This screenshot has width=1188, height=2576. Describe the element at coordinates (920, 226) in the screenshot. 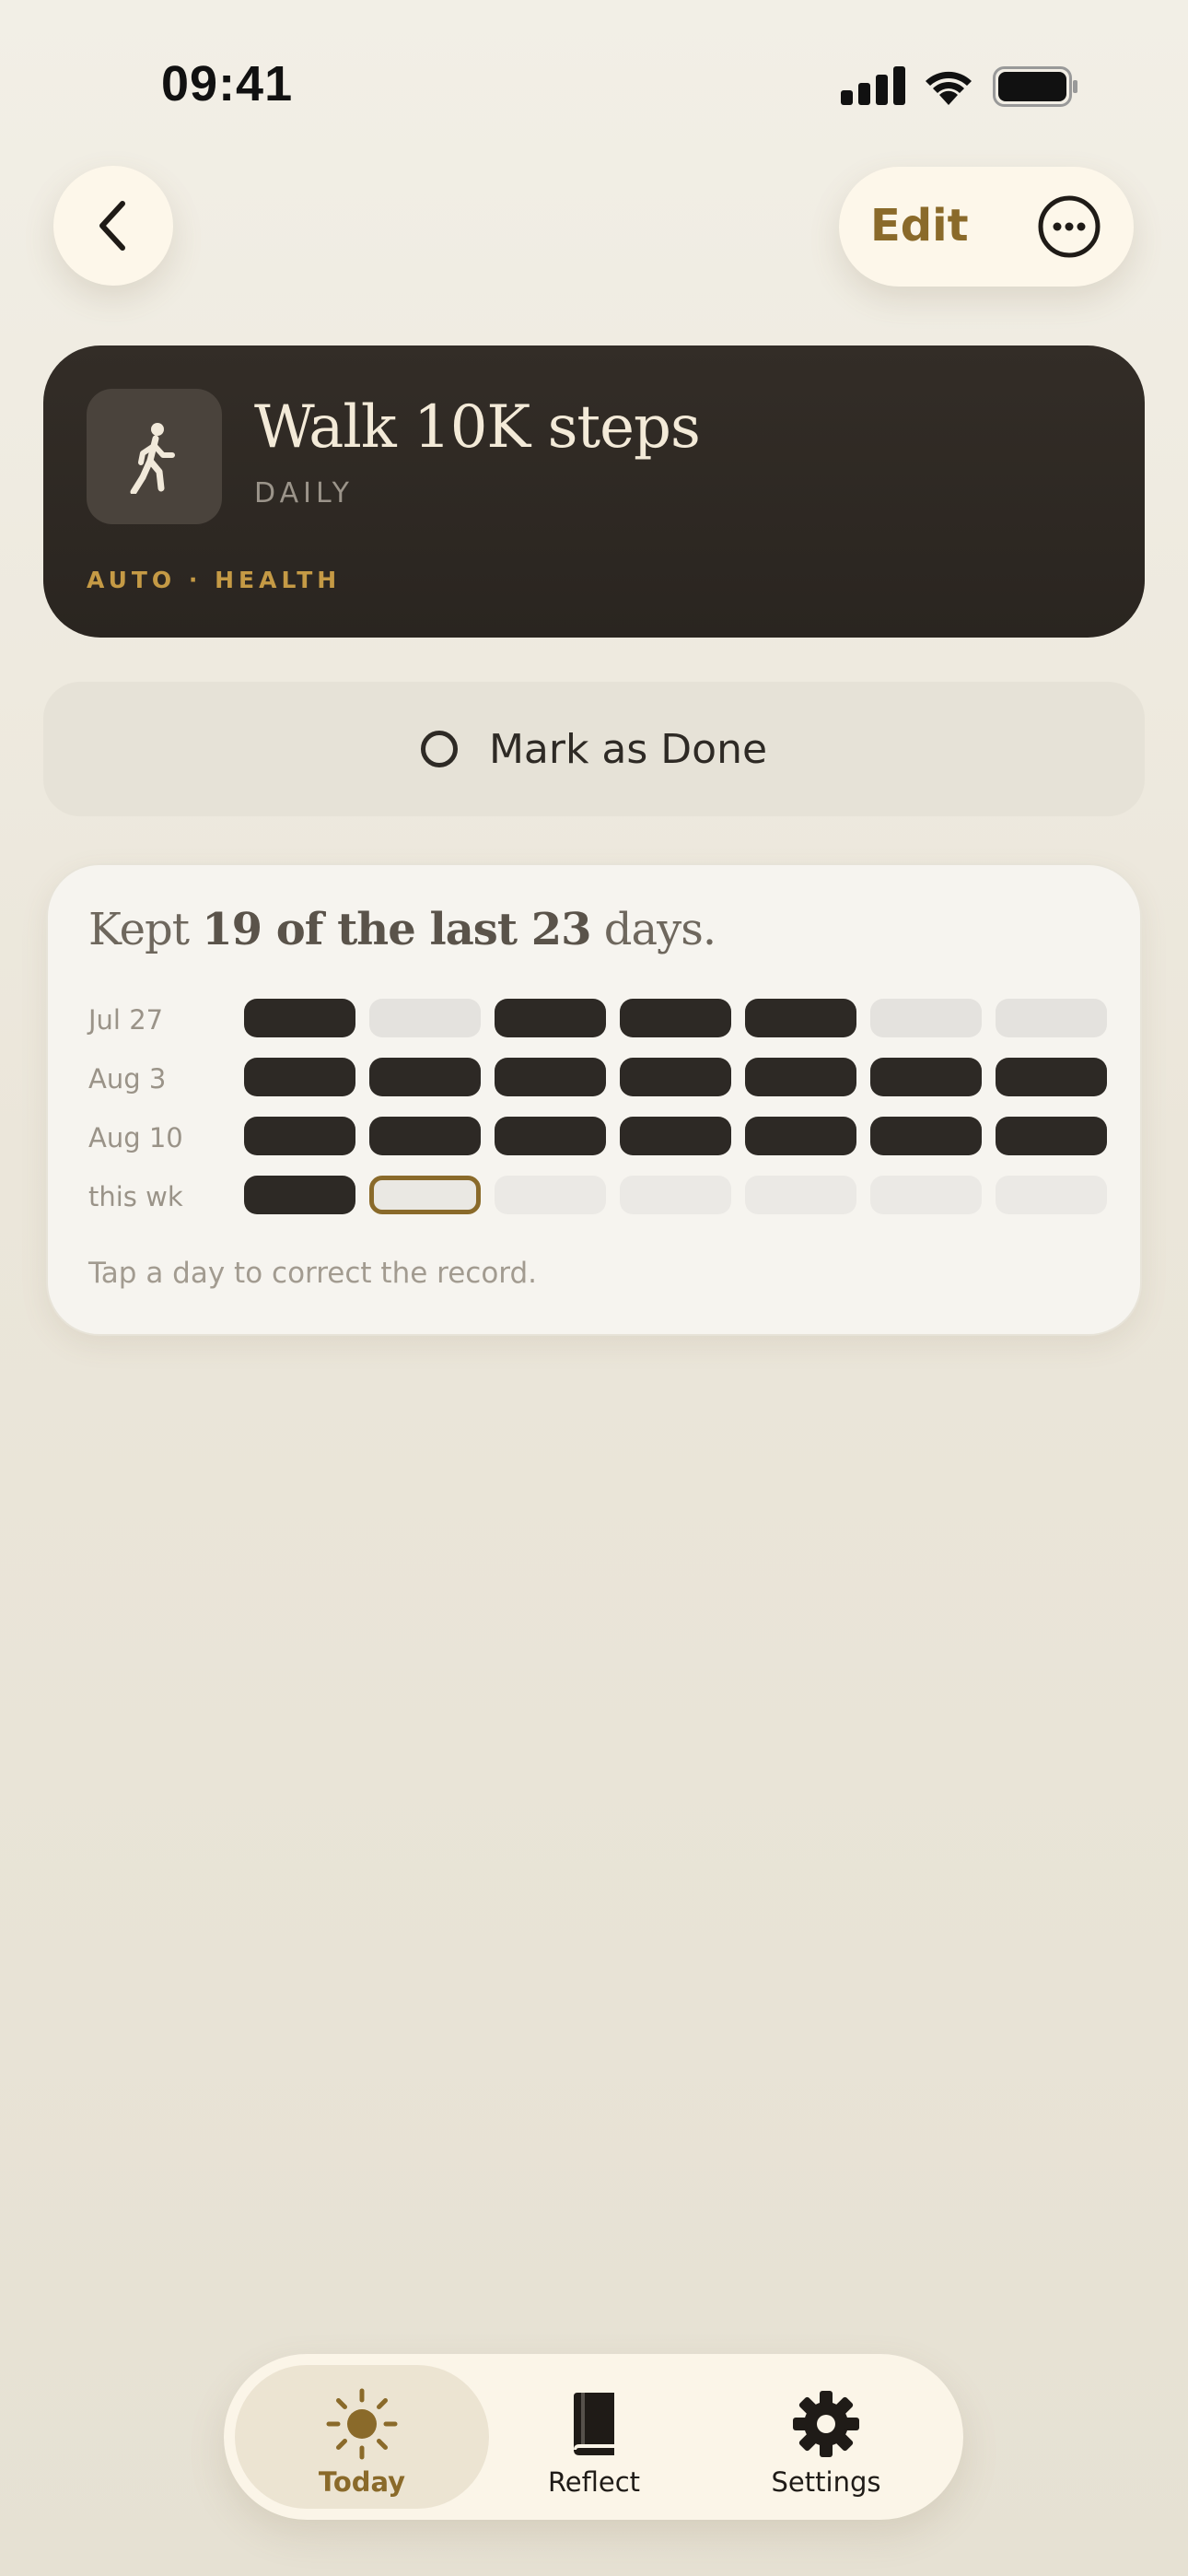

I see `edit-button: Edit` at that location.